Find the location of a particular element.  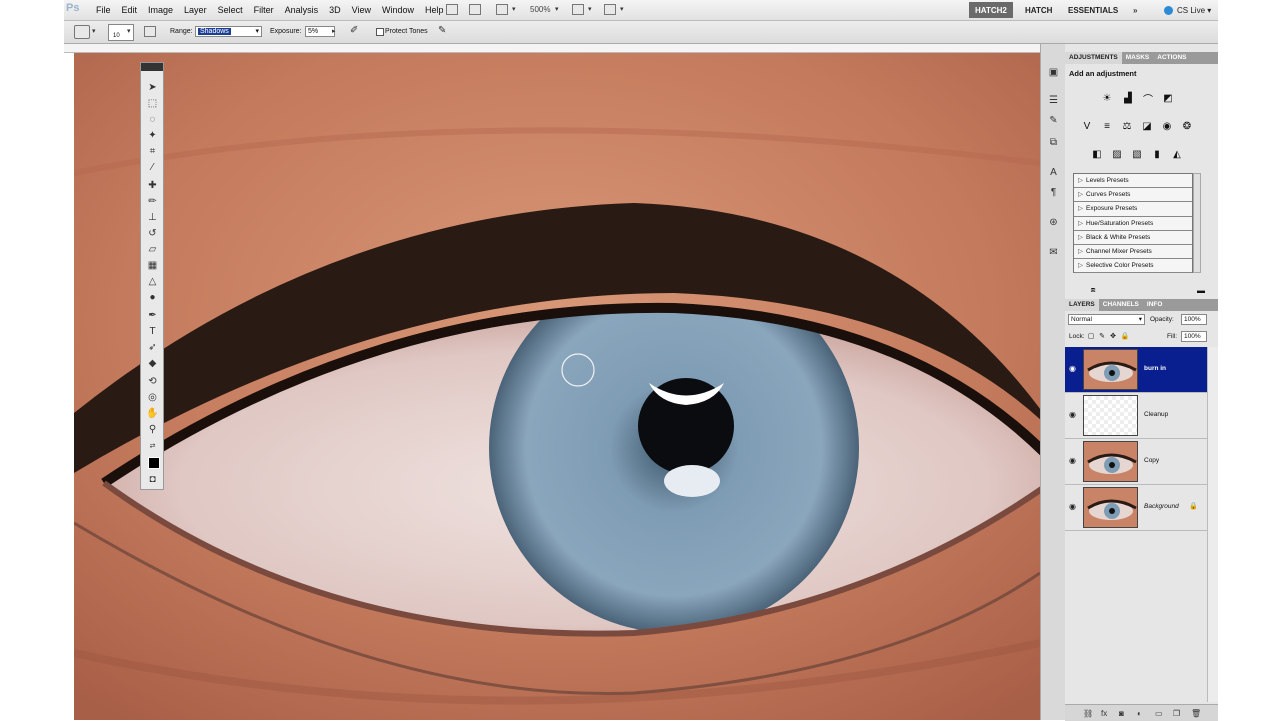

pressure-icon: ✎ is located at coordinates (442, 30).